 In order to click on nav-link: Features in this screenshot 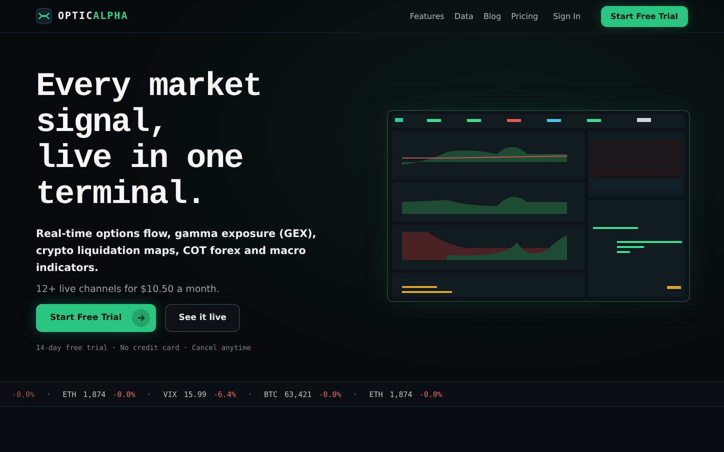, I will do `click(427, 16)`.